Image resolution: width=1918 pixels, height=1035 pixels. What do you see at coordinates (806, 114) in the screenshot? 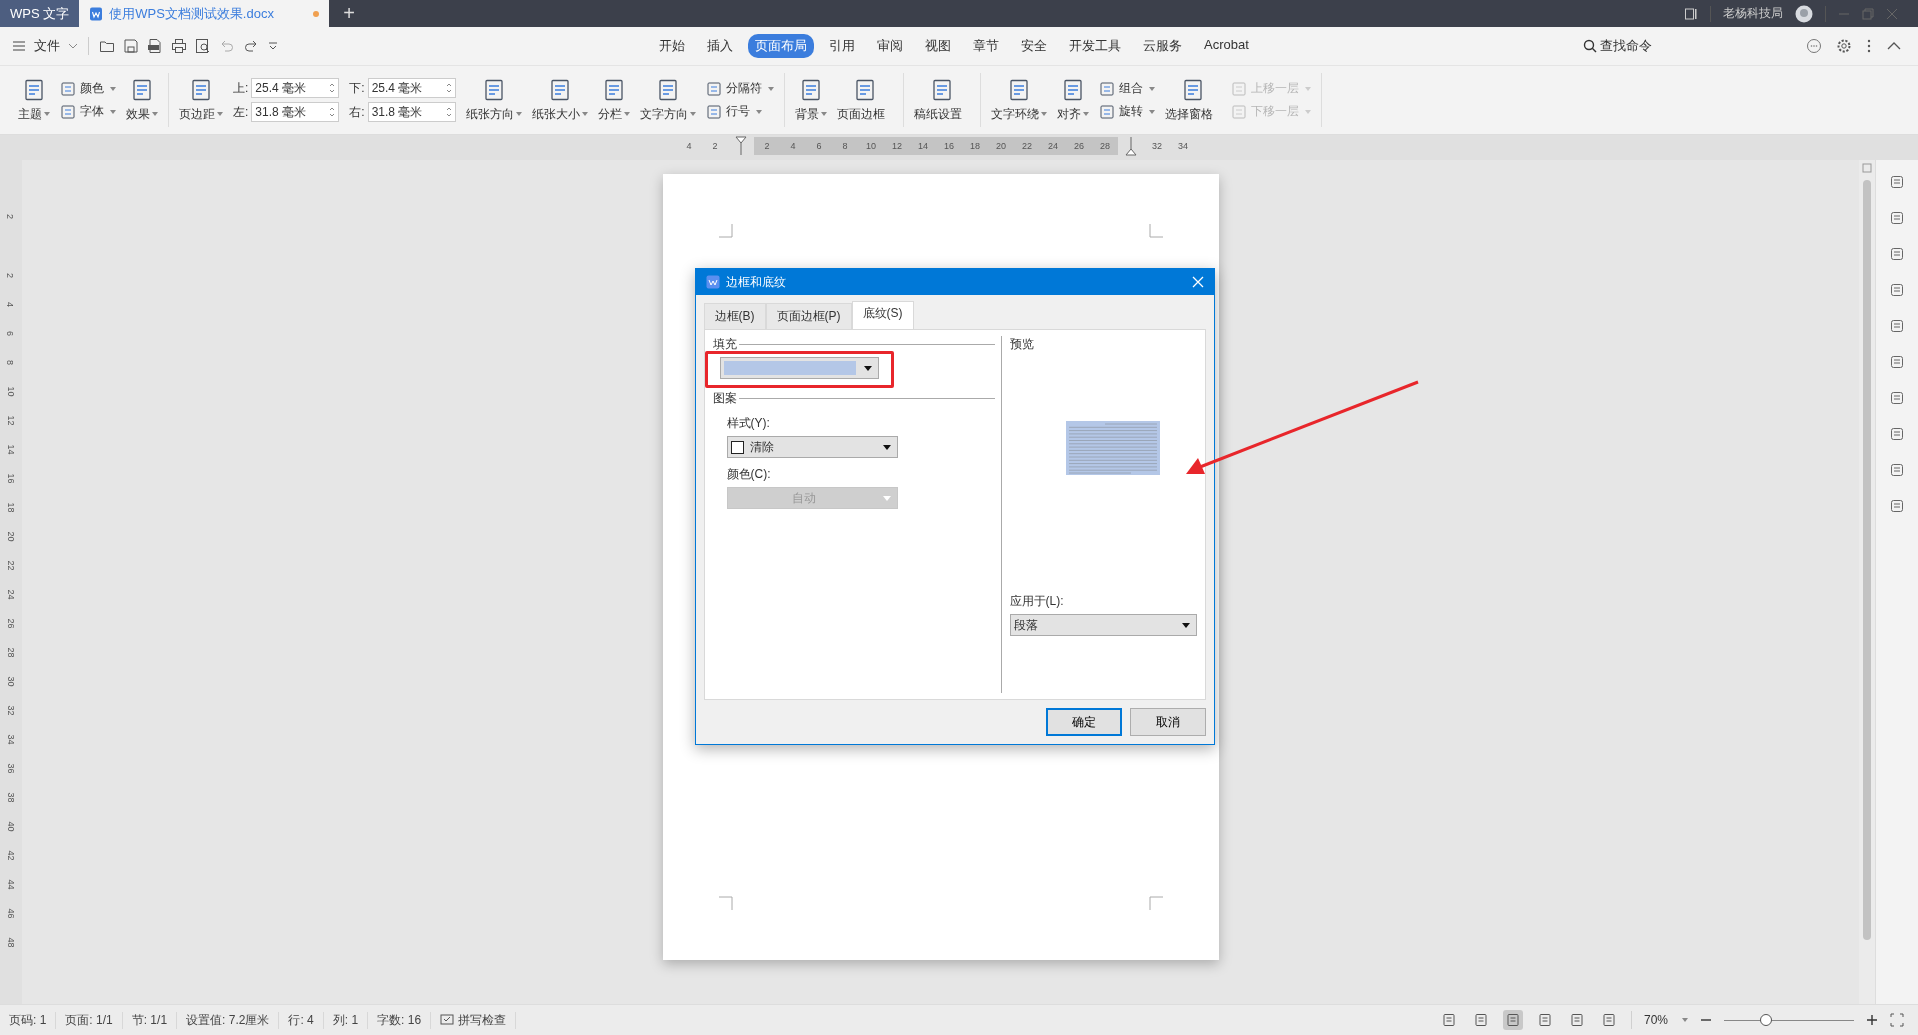
I see `ribbon-button: 背景` at bounding box center [806, 114].